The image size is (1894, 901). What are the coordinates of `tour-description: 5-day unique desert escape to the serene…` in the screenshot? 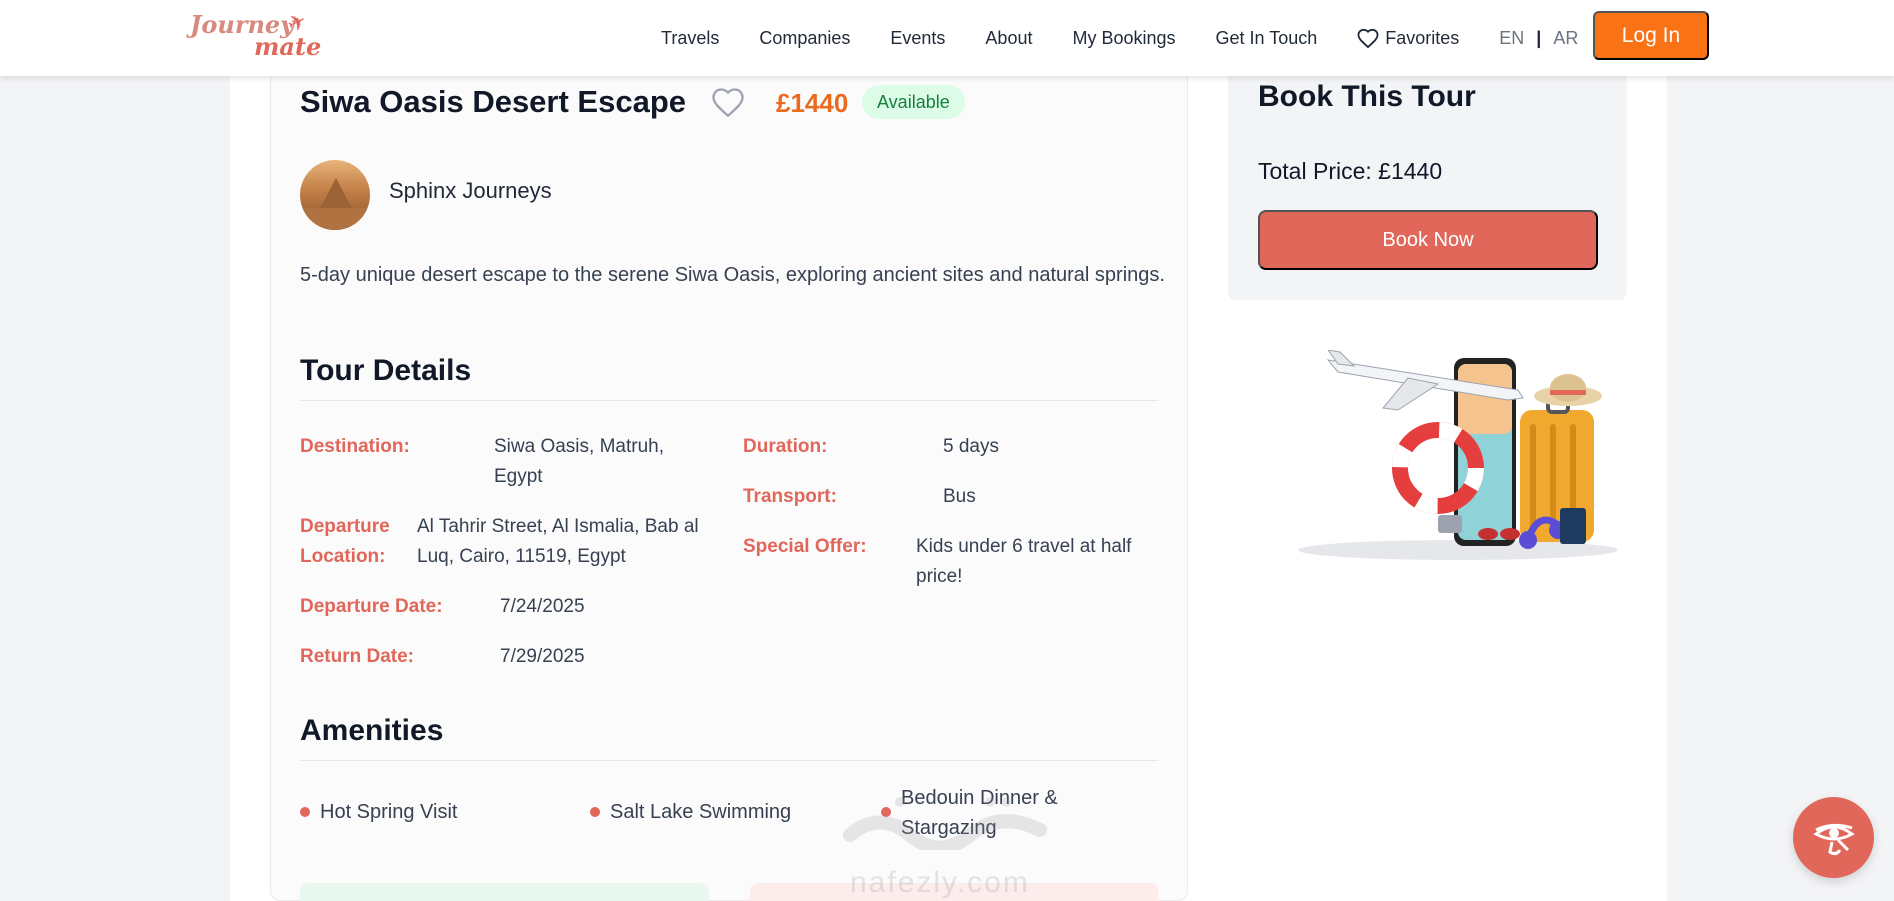 It's located at (732, 275).